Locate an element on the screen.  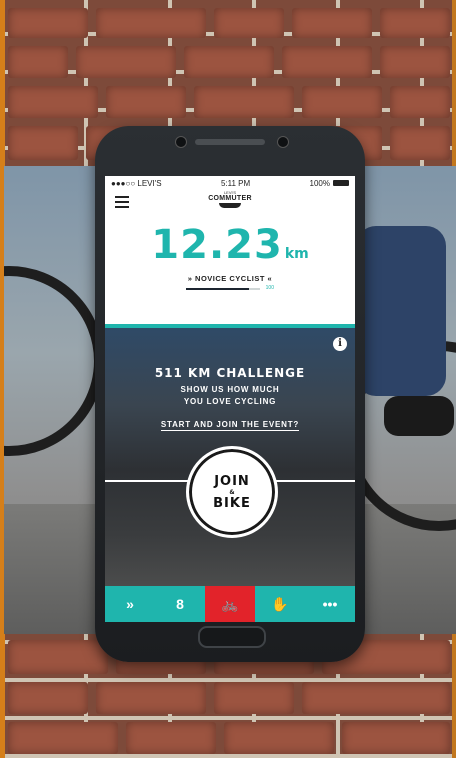
event-subtitle: SHOW US HOW MUCH YOU LOVE CYCLING is located at coordinates (230, 395).